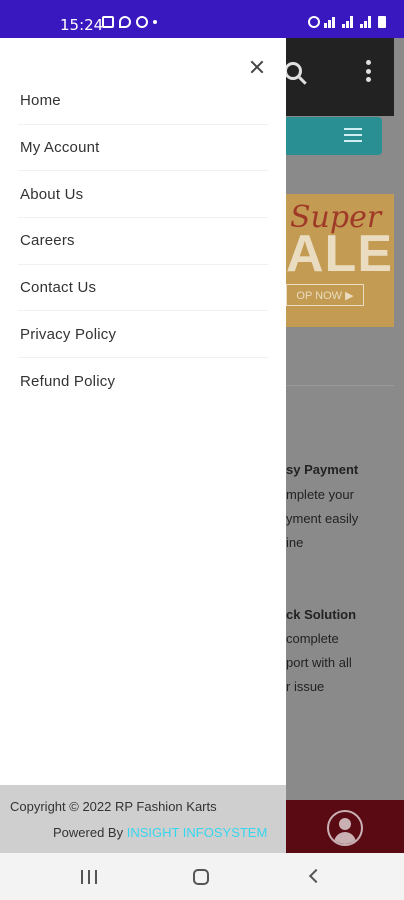 The height and width of the screenshot is (900, 404). Describe the element at coordinates (295, 542) in the screenshot. I see `feature-text: ine` at that location.